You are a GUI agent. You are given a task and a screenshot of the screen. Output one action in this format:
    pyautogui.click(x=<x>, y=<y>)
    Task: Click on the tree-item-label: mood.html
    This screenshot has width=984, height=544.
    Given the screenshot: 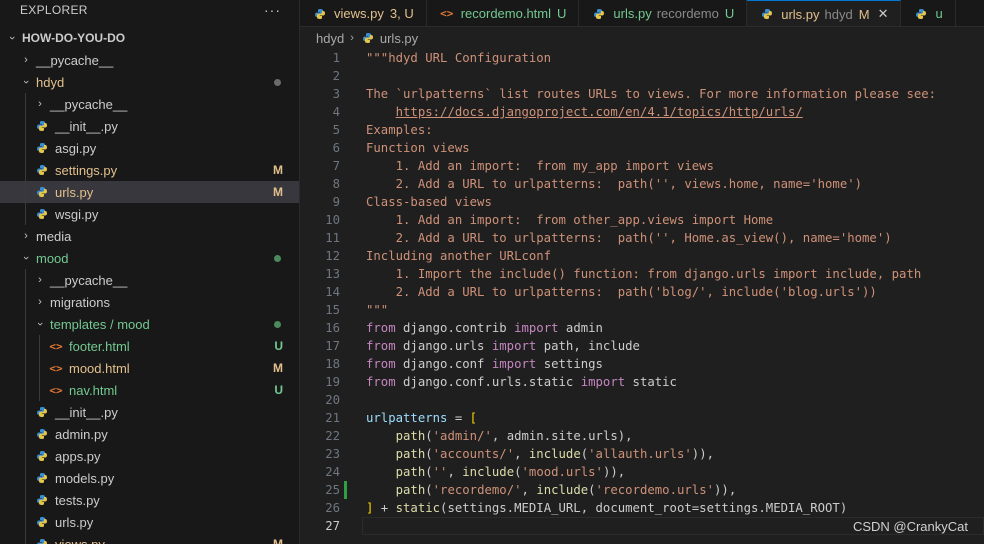 What is the action you would take?
    pyautogui.click(x=99, y=368)
    